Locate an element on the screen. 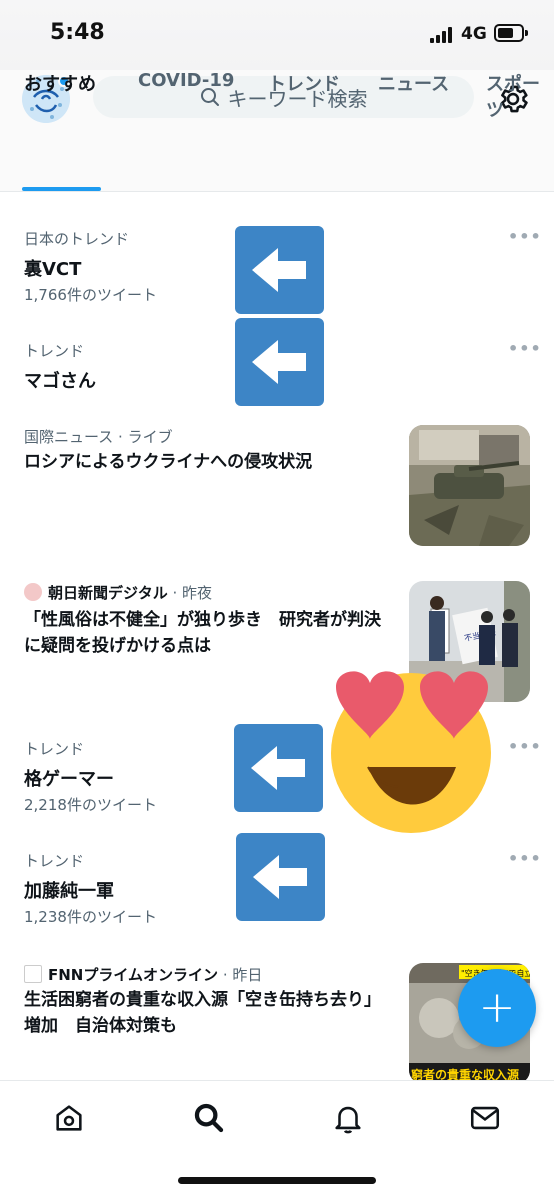 This screenshot has width=554, height=1199. news-title: 「性風俗は不健全」が独り歩き 研究者が判決に疑問を投げかける点は is located at coordinates (202, 633).